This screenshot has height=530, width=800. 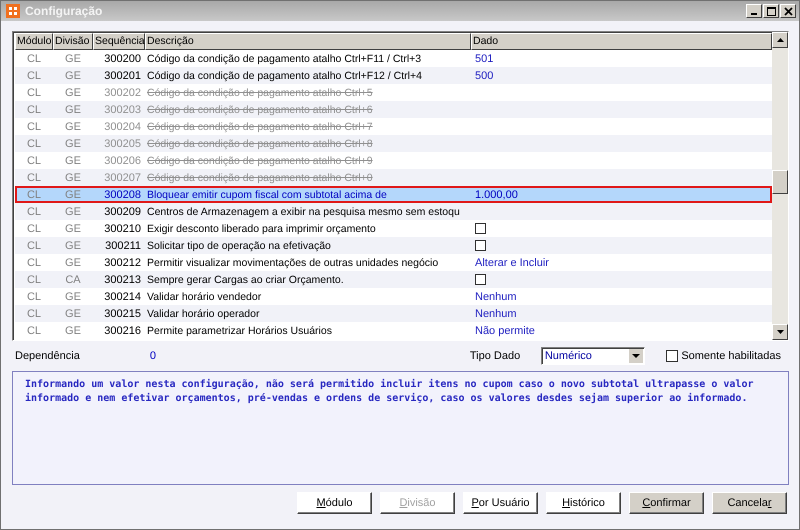 I want to click on table-cell-text: Sempre gerar Cargas ao criar Orçamento., so click(x=245, y=280).